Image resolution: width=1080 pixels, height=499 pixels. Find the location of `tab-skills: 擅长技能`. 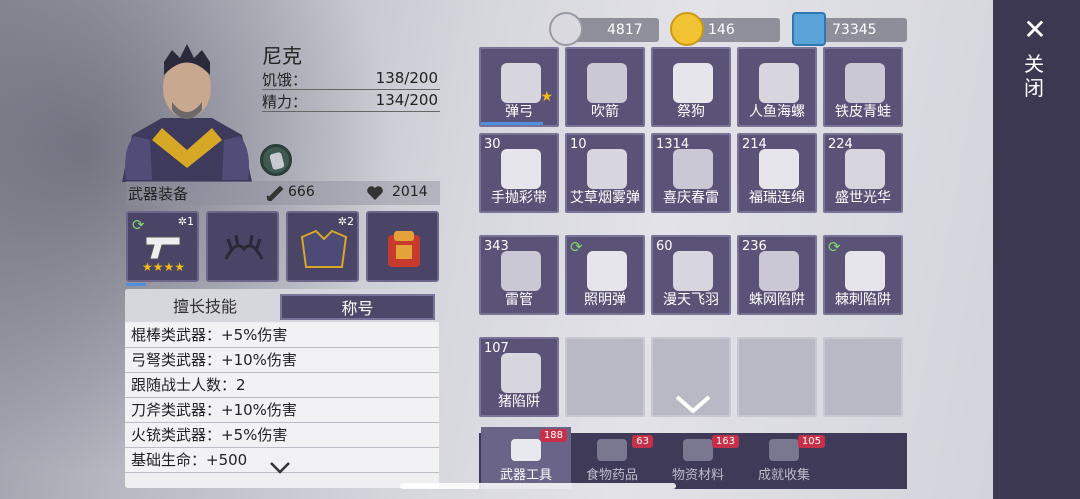

tab-skills: 擅长技能 is located at coordinates (205, 307).